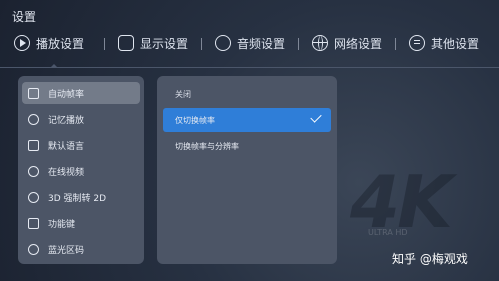 This screenshot has width=499, height=281. I want to click on menu-item-resume-playback: 记忆播放, so click(81, 119).